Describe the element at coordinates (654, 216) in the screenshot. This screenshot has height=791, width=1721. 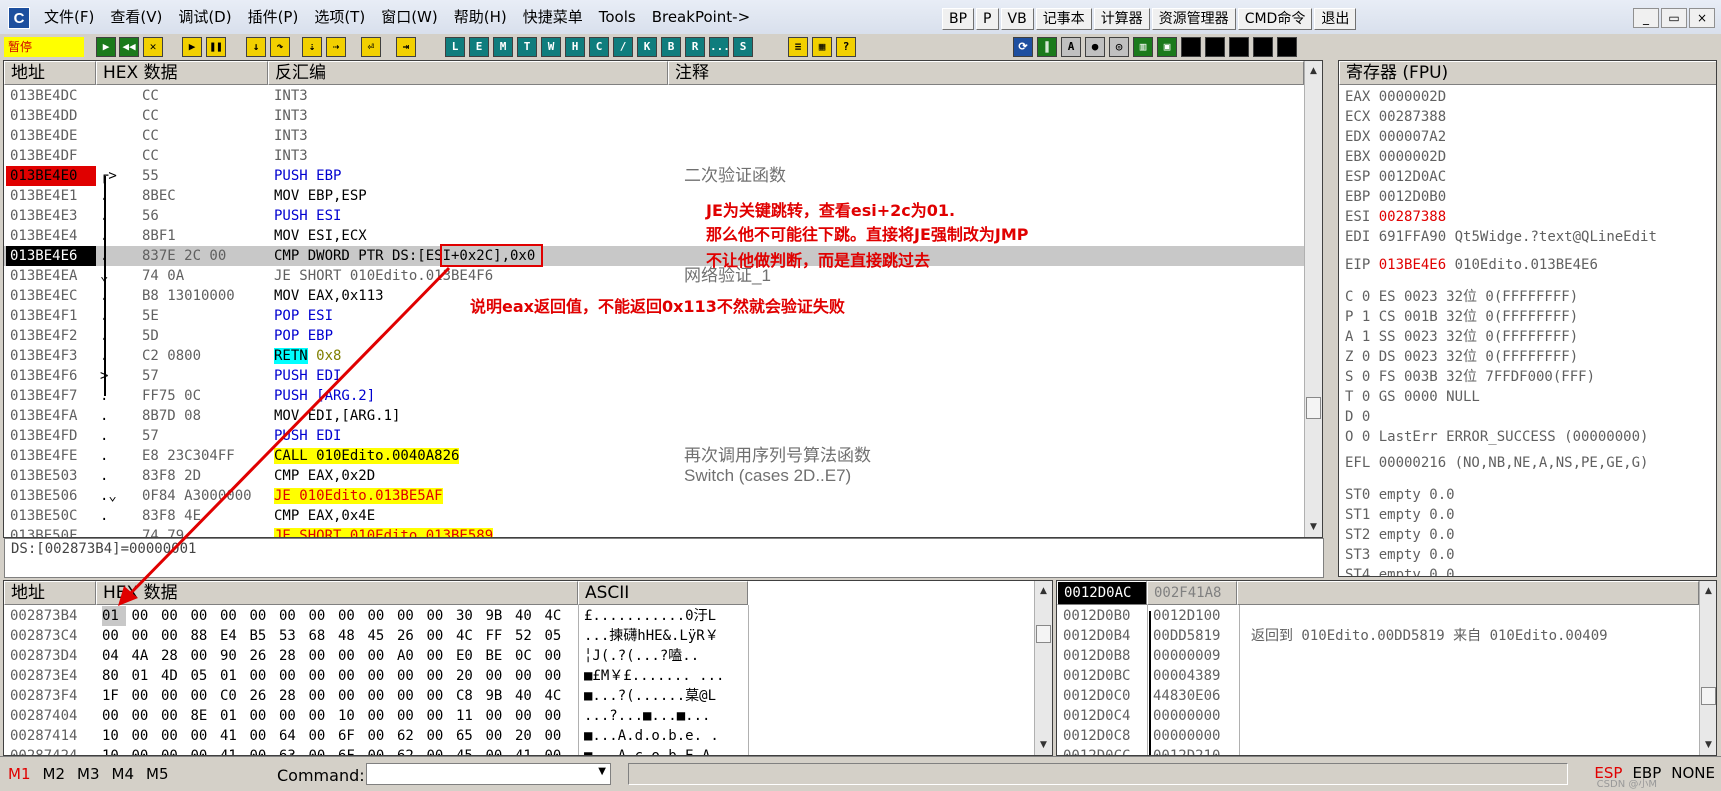
I see `disasm-row: 013BE4E3.56PUSH ESI` at that location.